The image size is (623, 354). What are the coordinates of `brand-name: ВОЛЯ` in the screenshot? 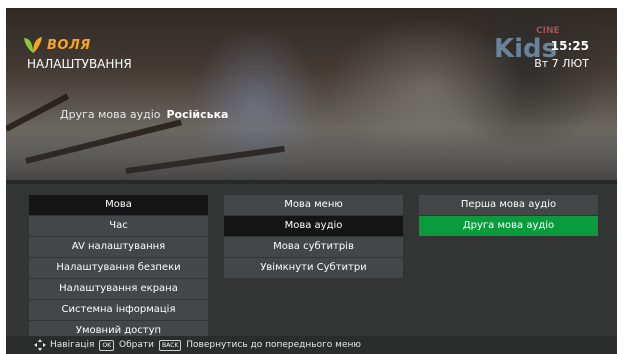 It's located at (69, 45).